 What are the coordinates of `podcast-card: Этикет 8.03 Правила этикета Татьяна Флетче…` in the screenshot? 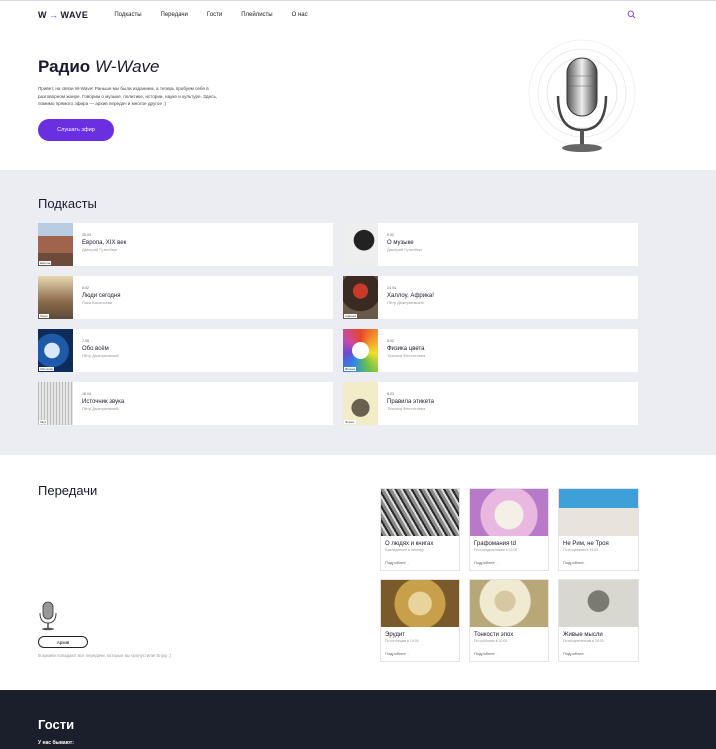 It's located at (490, 403).